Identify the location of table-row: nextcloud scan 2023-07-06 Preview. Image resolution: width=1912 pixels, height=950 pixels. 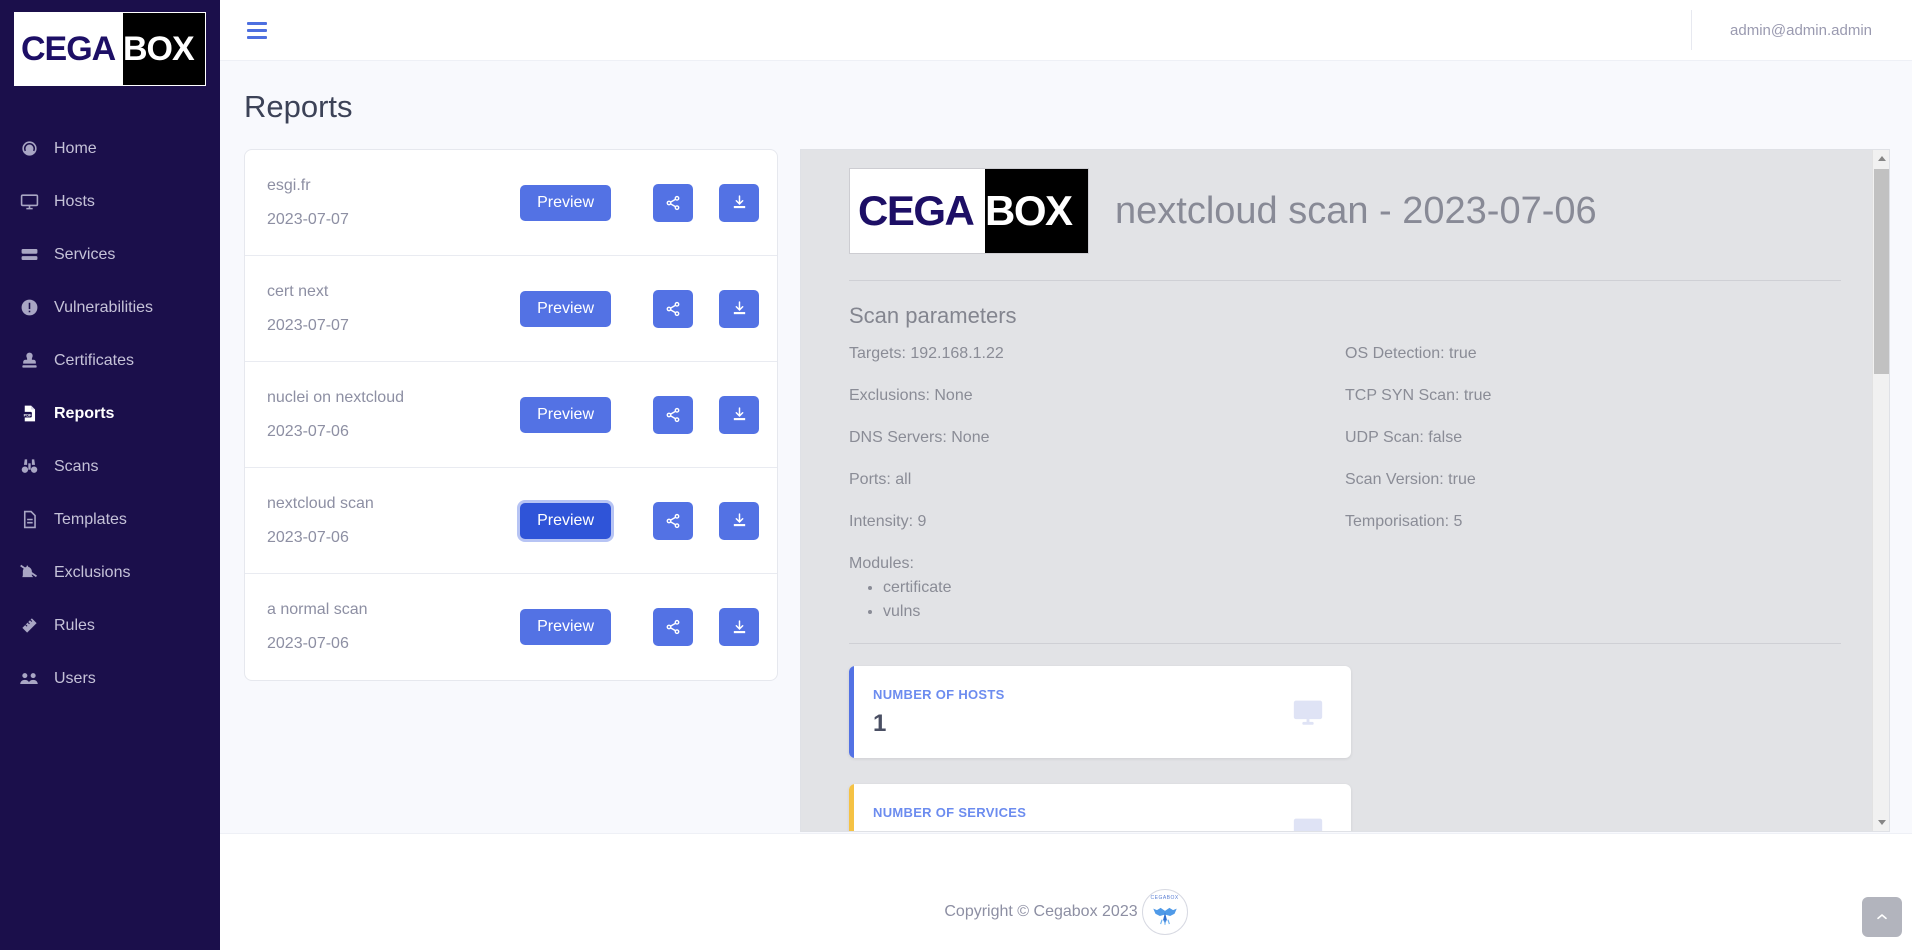
(511, 521).